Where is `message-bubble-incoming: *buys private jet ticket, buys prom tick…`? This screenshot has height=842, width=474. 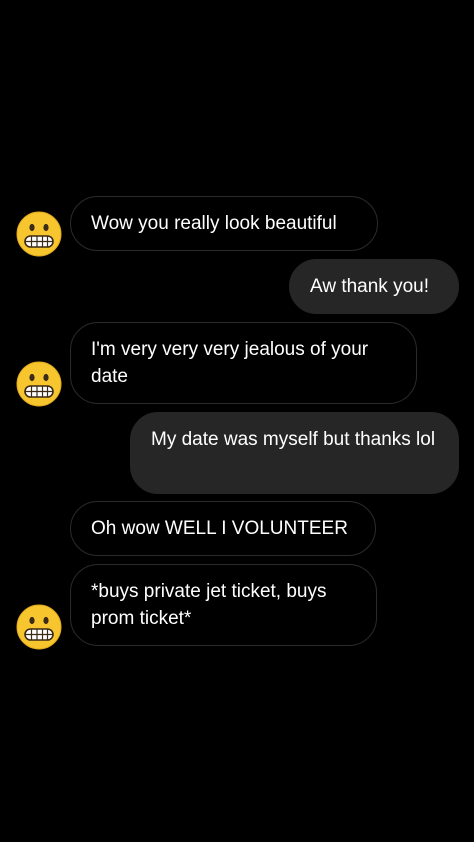
message-bubble-incoming: *buys private jet ticket, buys prom tick… is located at coordinates (223, 605).